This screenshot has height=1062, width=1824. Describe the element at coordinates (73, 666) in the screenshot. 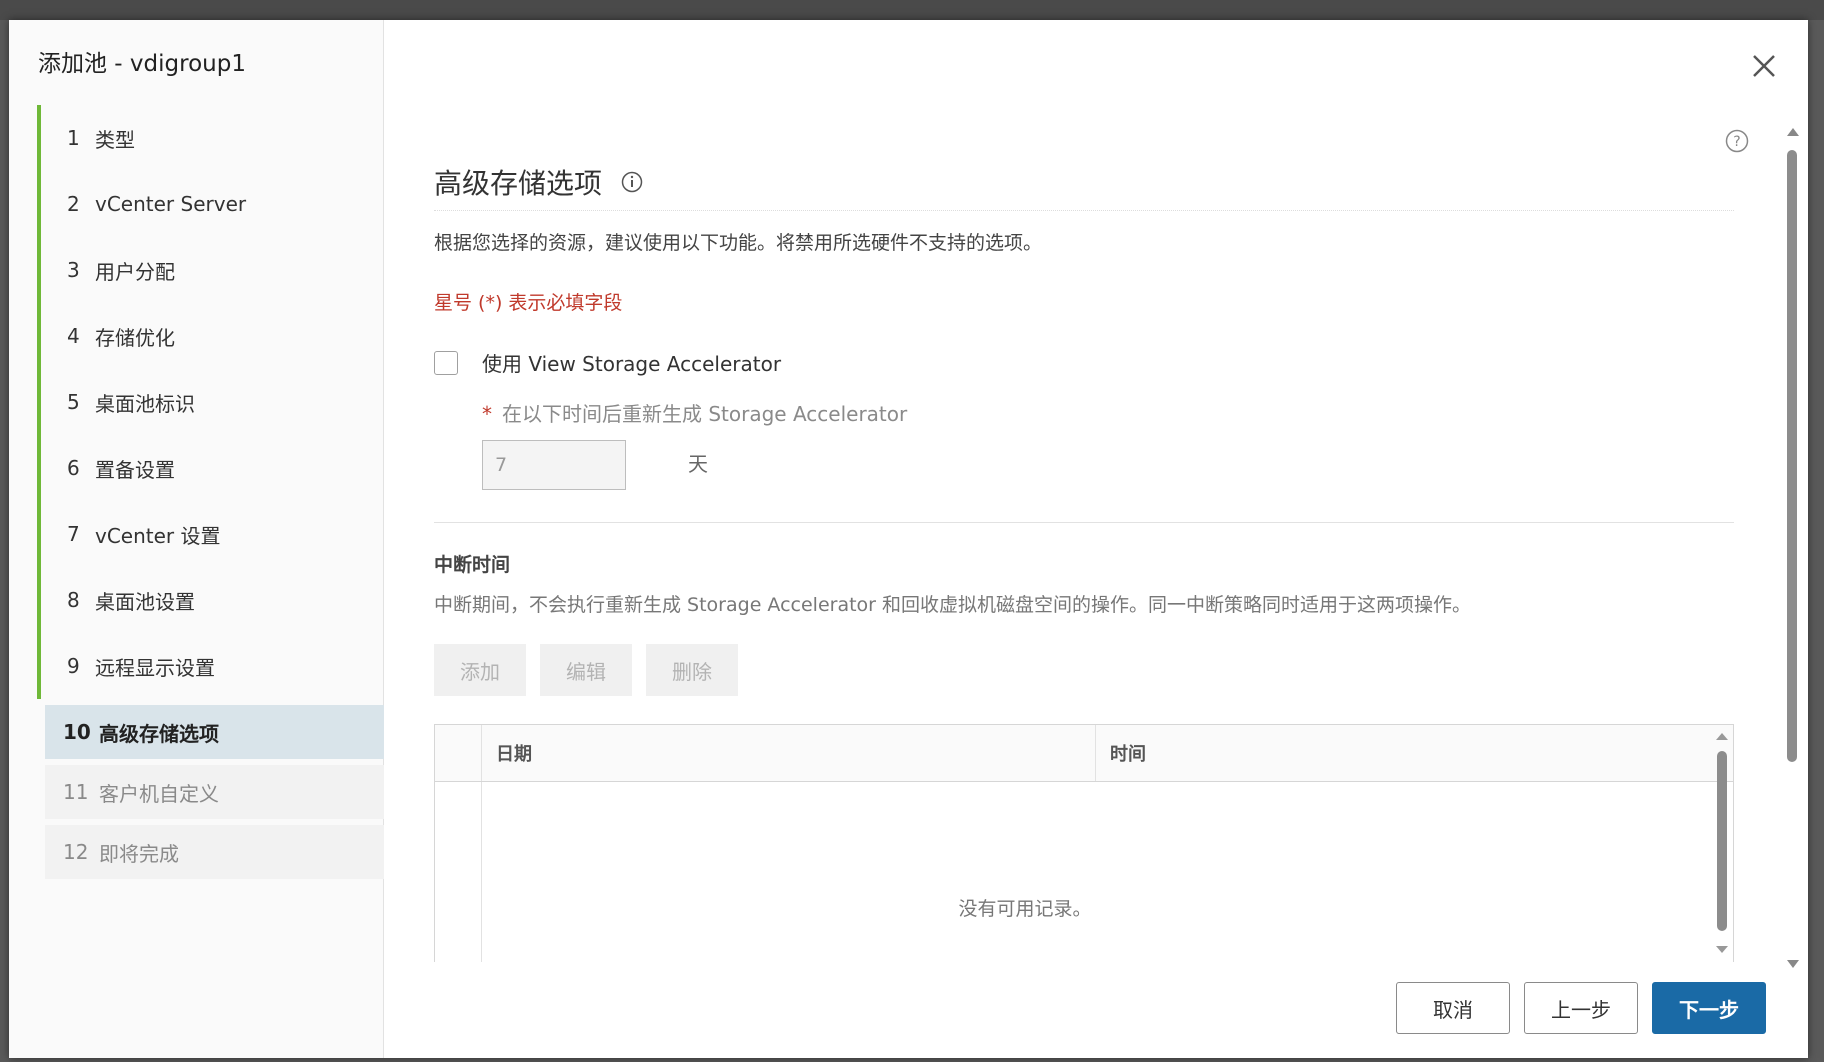

I see `wizard-step-number: 9` at that location.